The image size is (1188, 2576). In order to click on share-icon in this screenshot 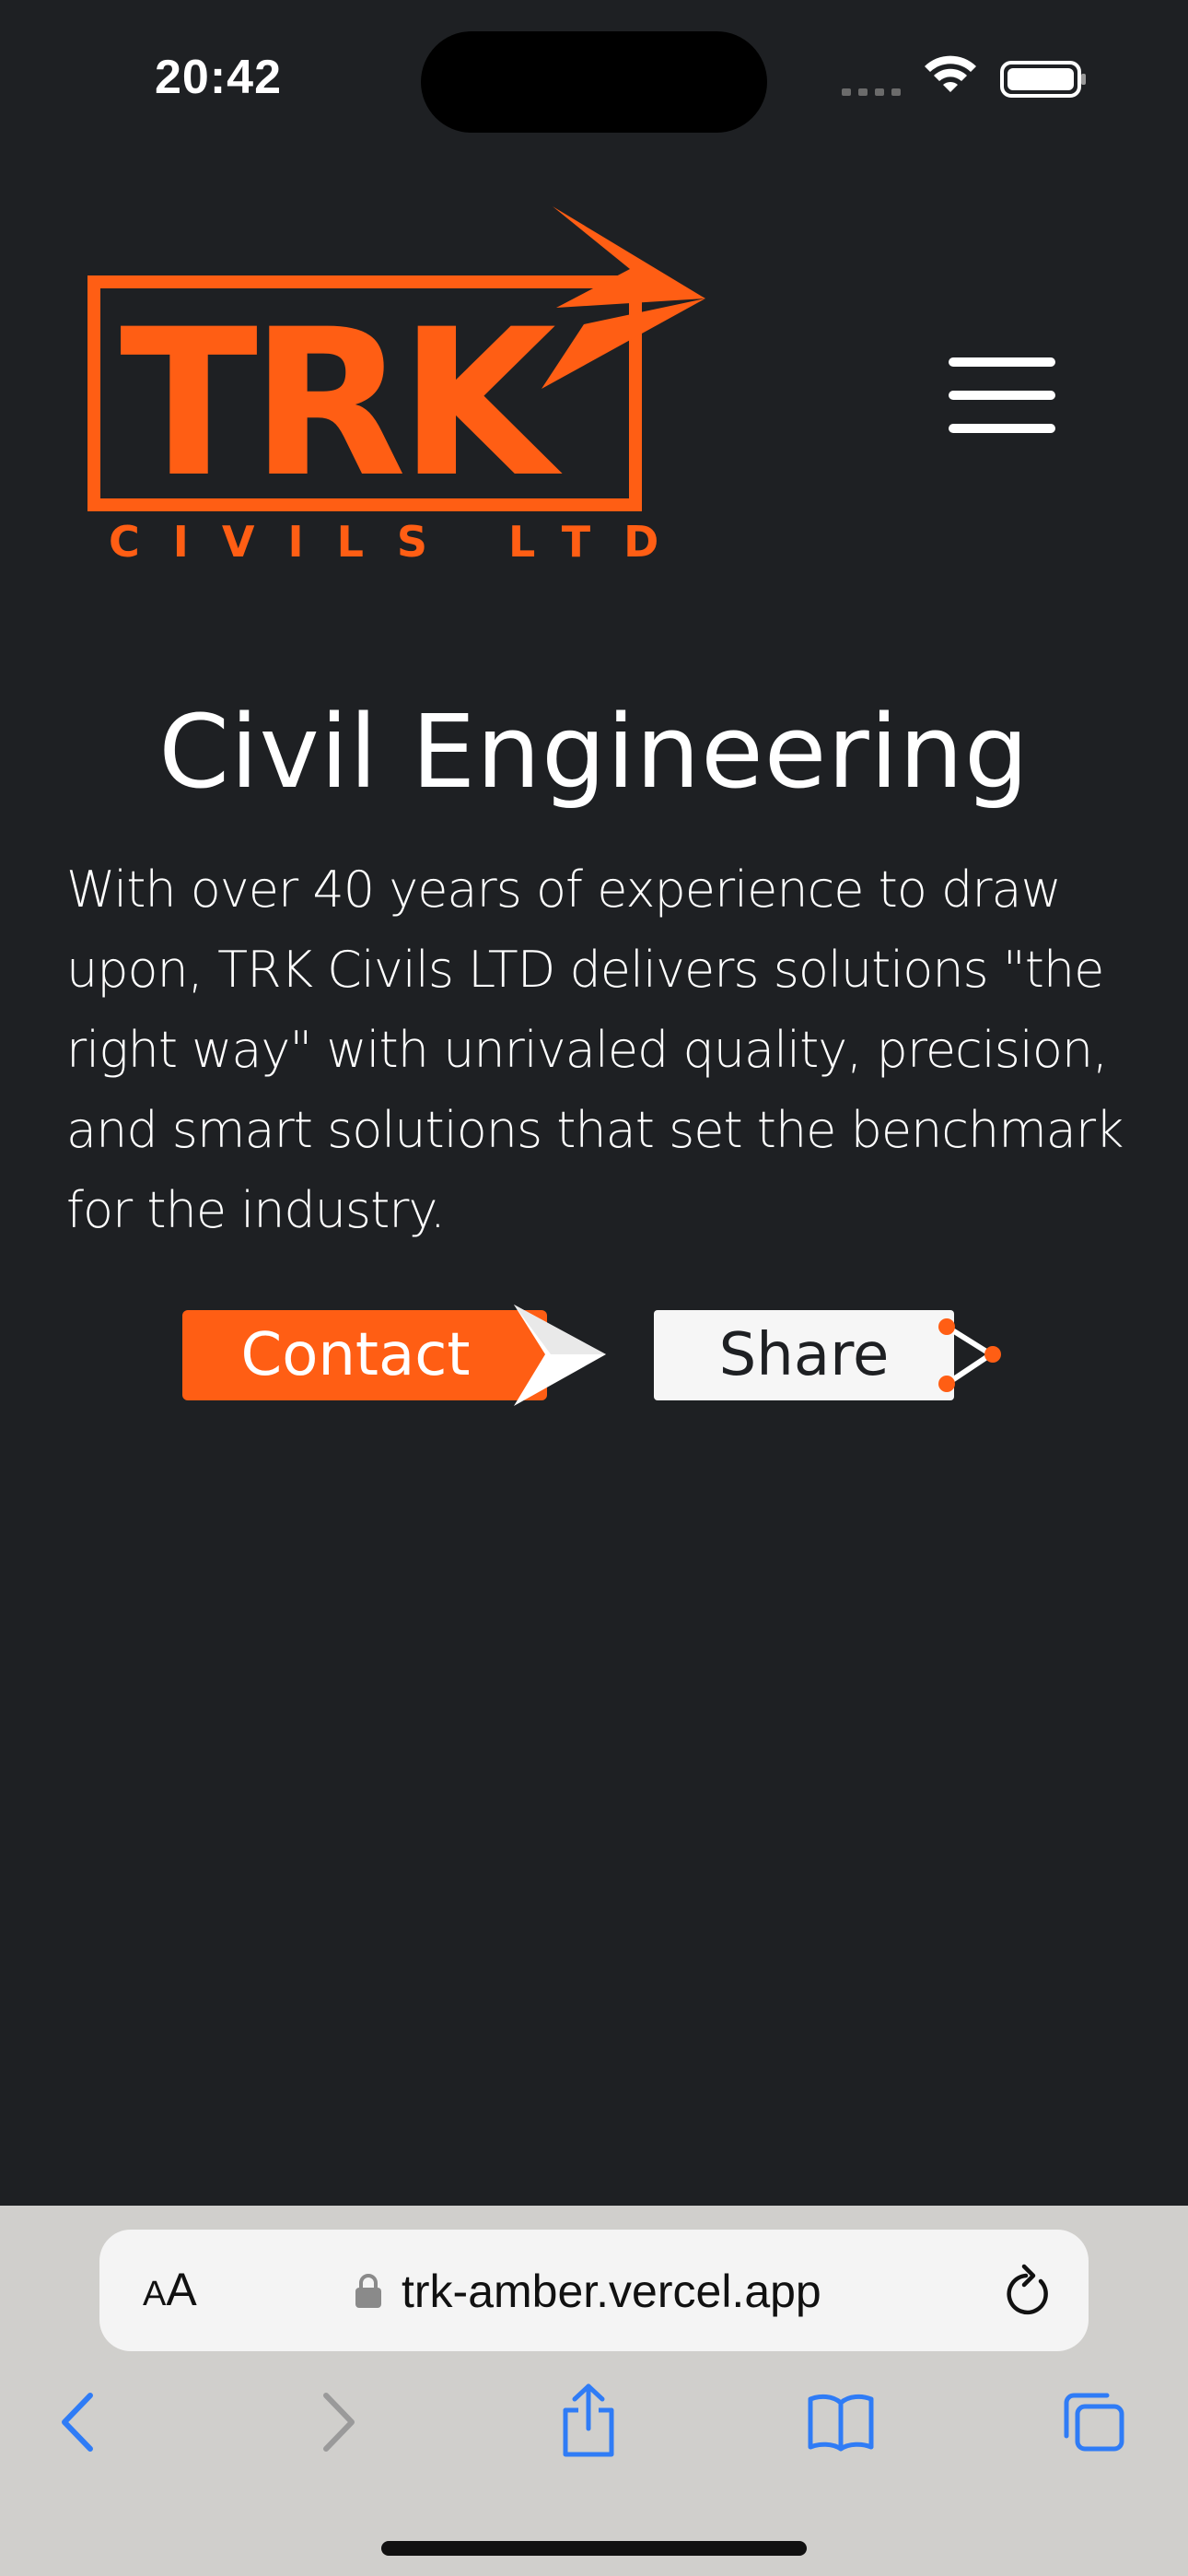, I will do `click(588, 2420)`.